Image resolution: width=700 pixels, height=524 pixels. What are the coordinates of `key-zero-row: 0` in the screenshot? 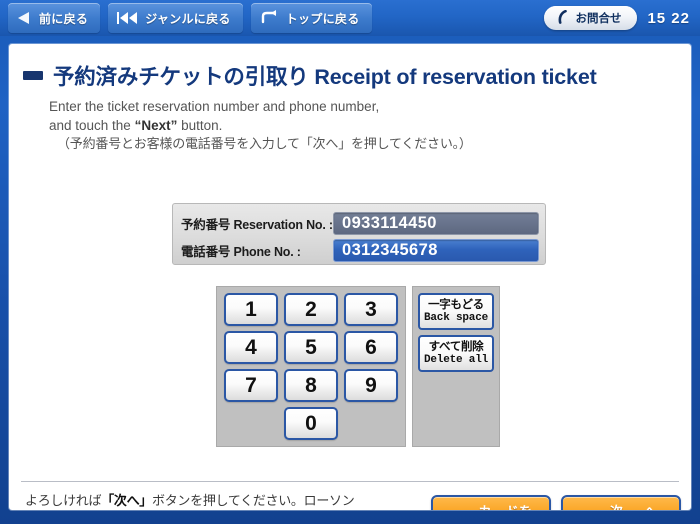 It's located at (311, 423).